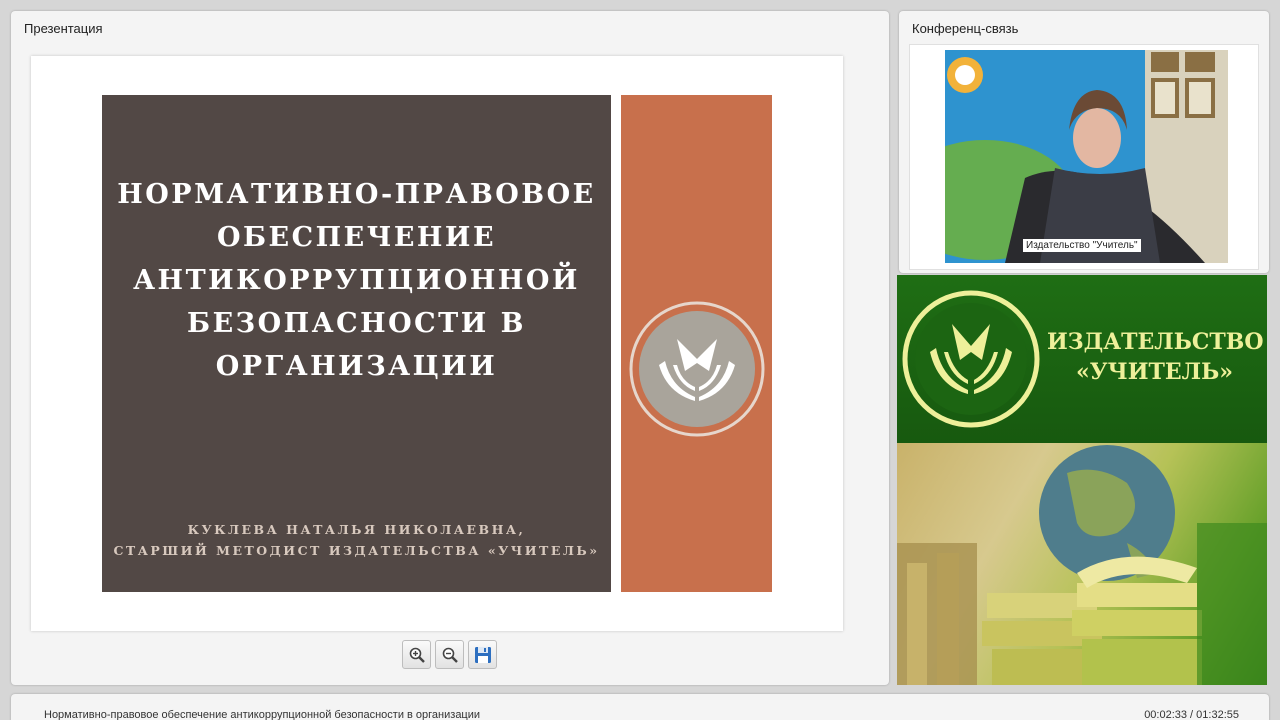 The height and width of the screenshot is (720, 1280). What do you see at coordinates (1082, 245) in the screenshot?
I see `participant-name-label: Издательство "Учитель"` at bounding box center [1082, 245].